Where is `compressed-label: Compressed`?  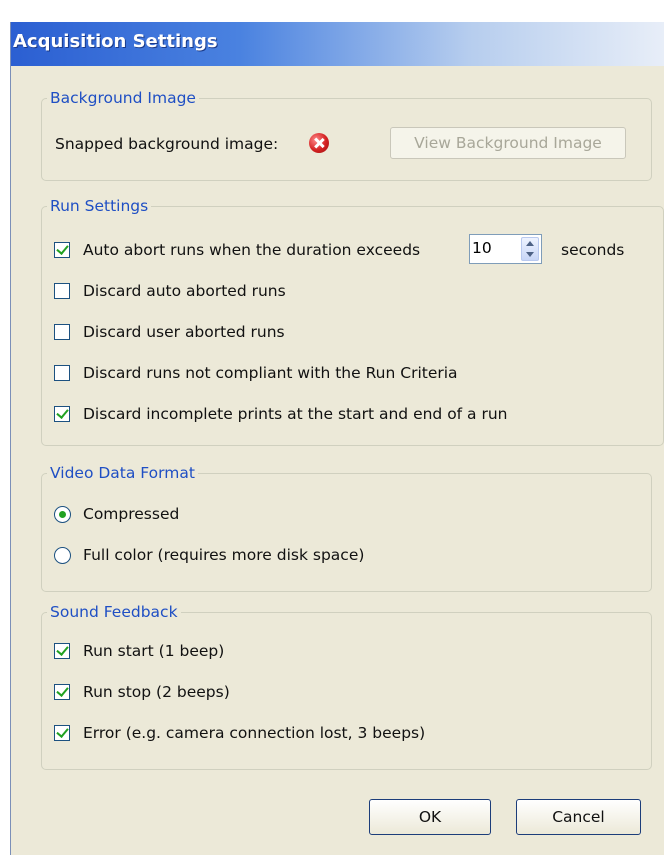 compressed-label: Compressed is located at coordinates (131, 514).